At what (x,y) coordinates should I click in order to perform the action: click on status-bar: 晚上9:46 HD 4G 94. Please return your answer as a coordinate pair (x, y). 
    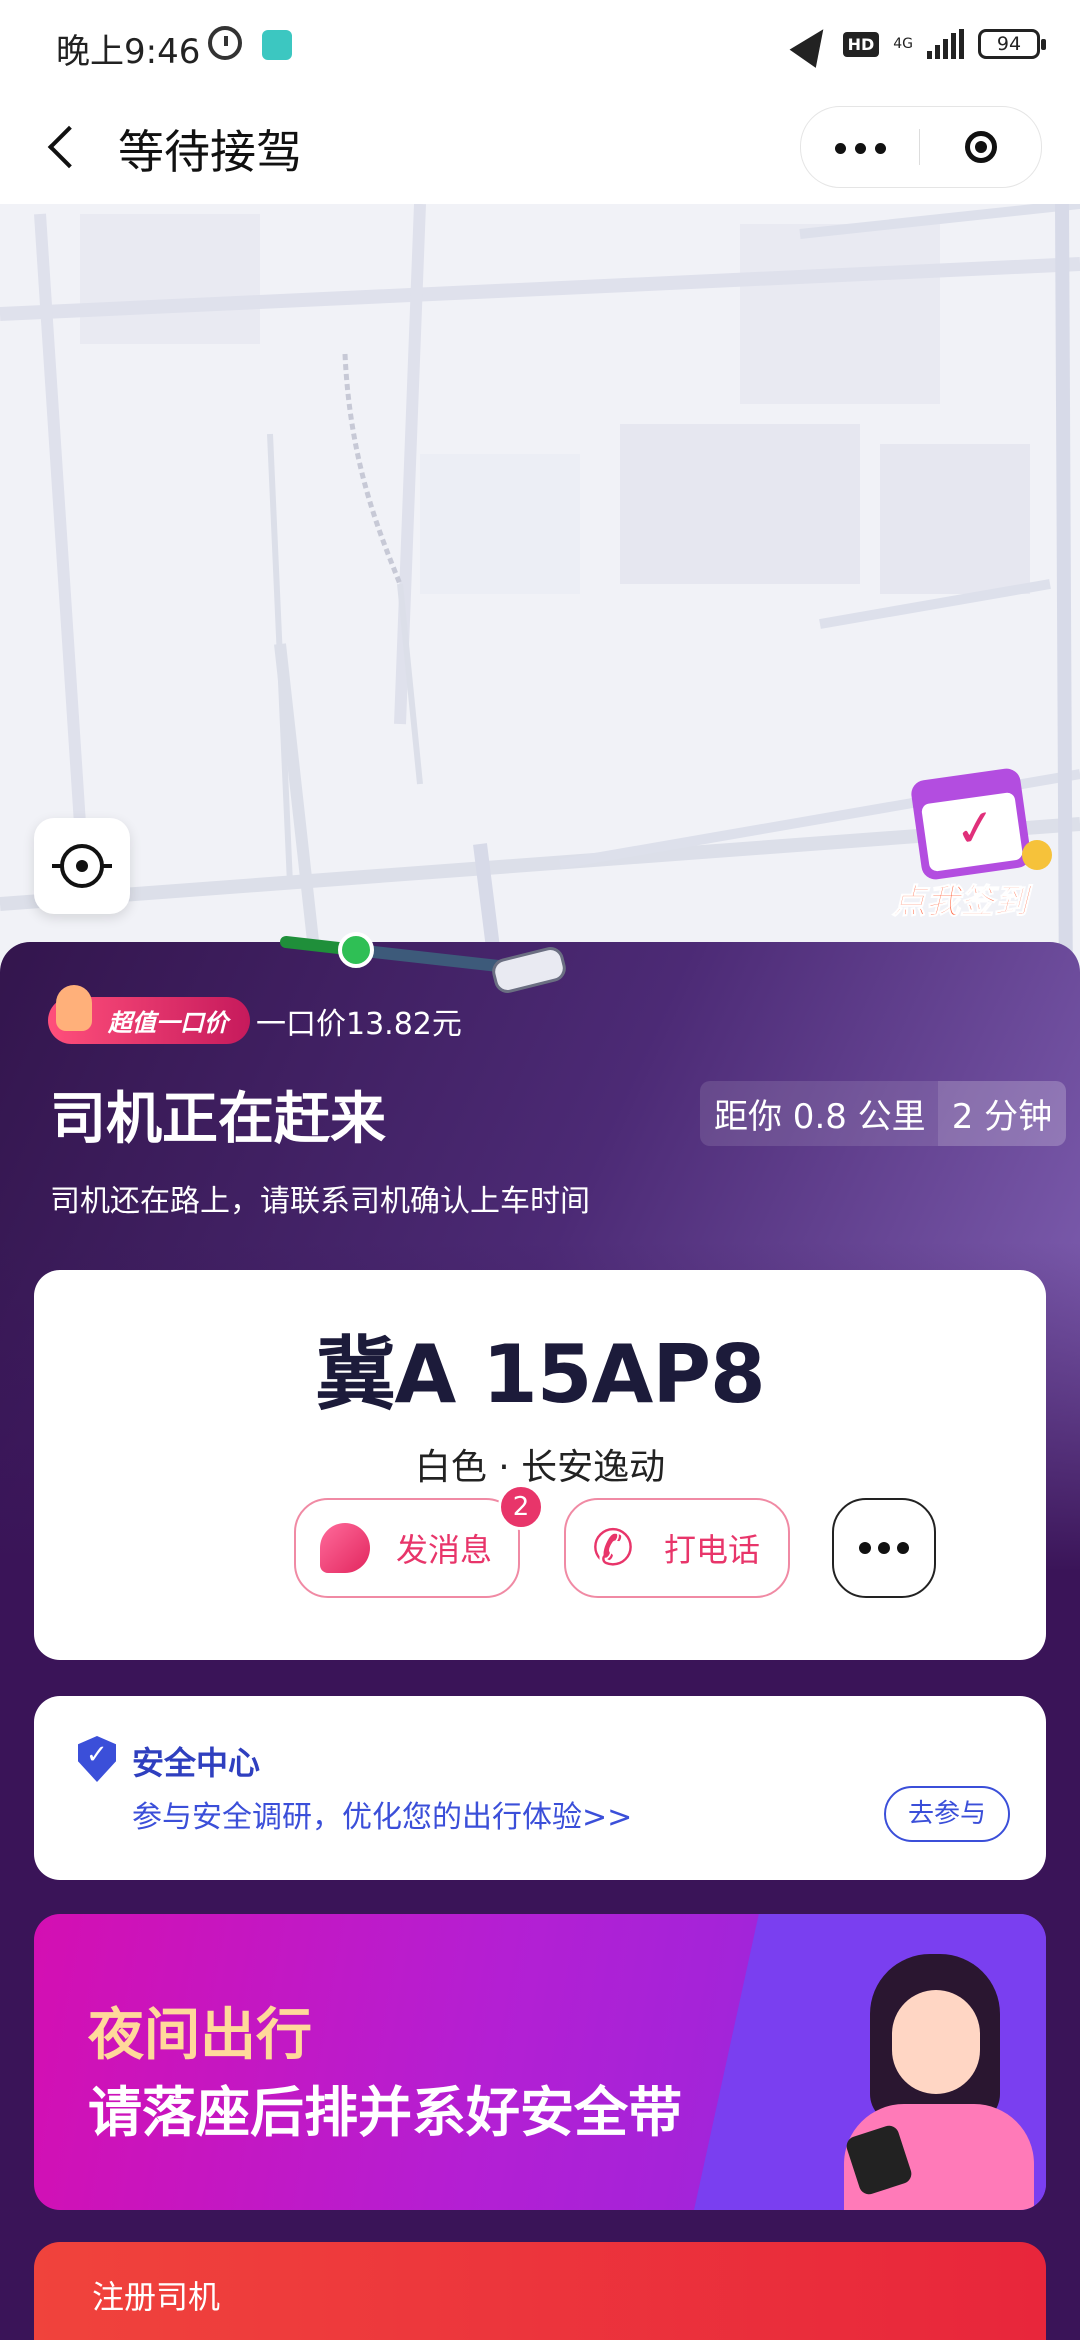
    Looking at the image, I should click on (540, 48).